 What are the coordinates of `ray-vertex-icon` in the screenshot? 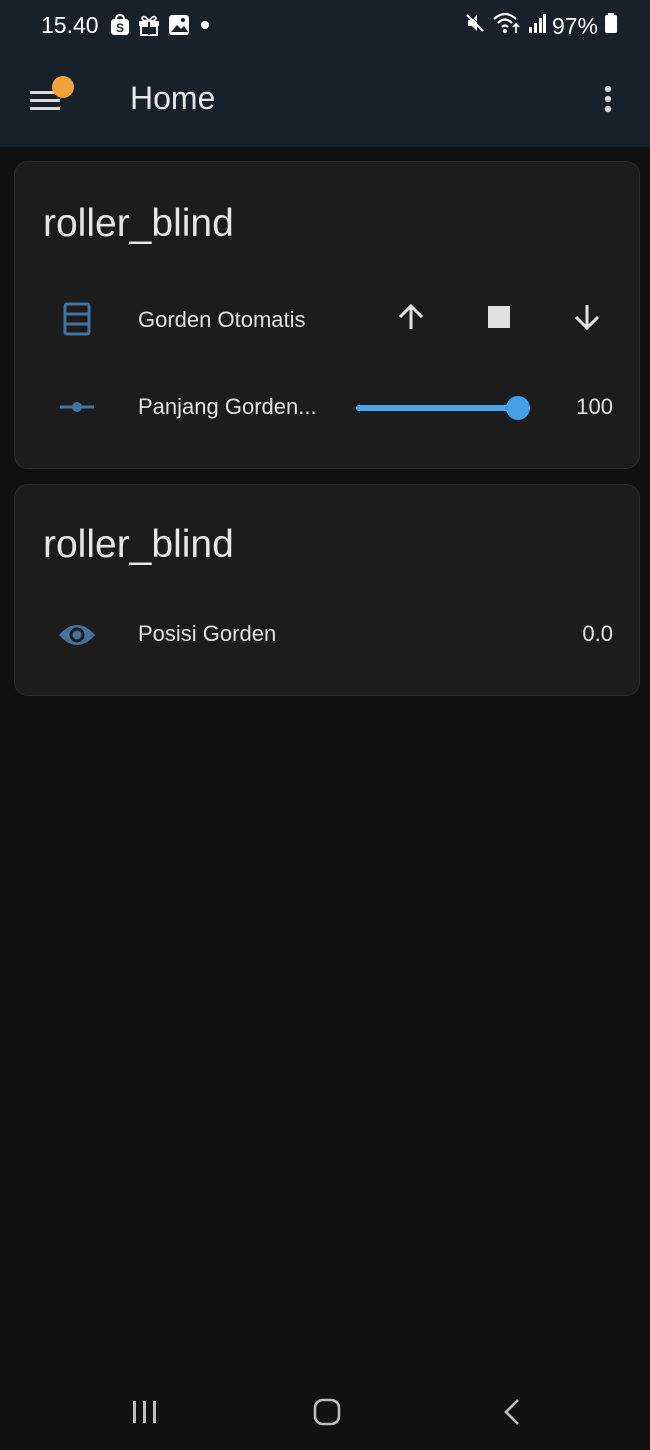 It's located at (77, 407).